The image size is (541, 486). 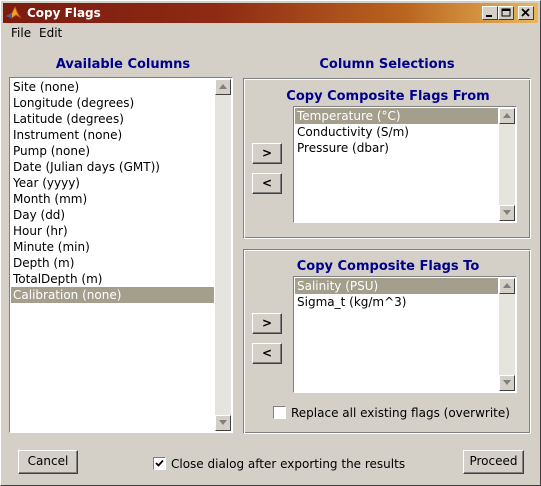 I want to click on close-dialog-label: Close dialog after exporting the results, so click(x=288, y=464).